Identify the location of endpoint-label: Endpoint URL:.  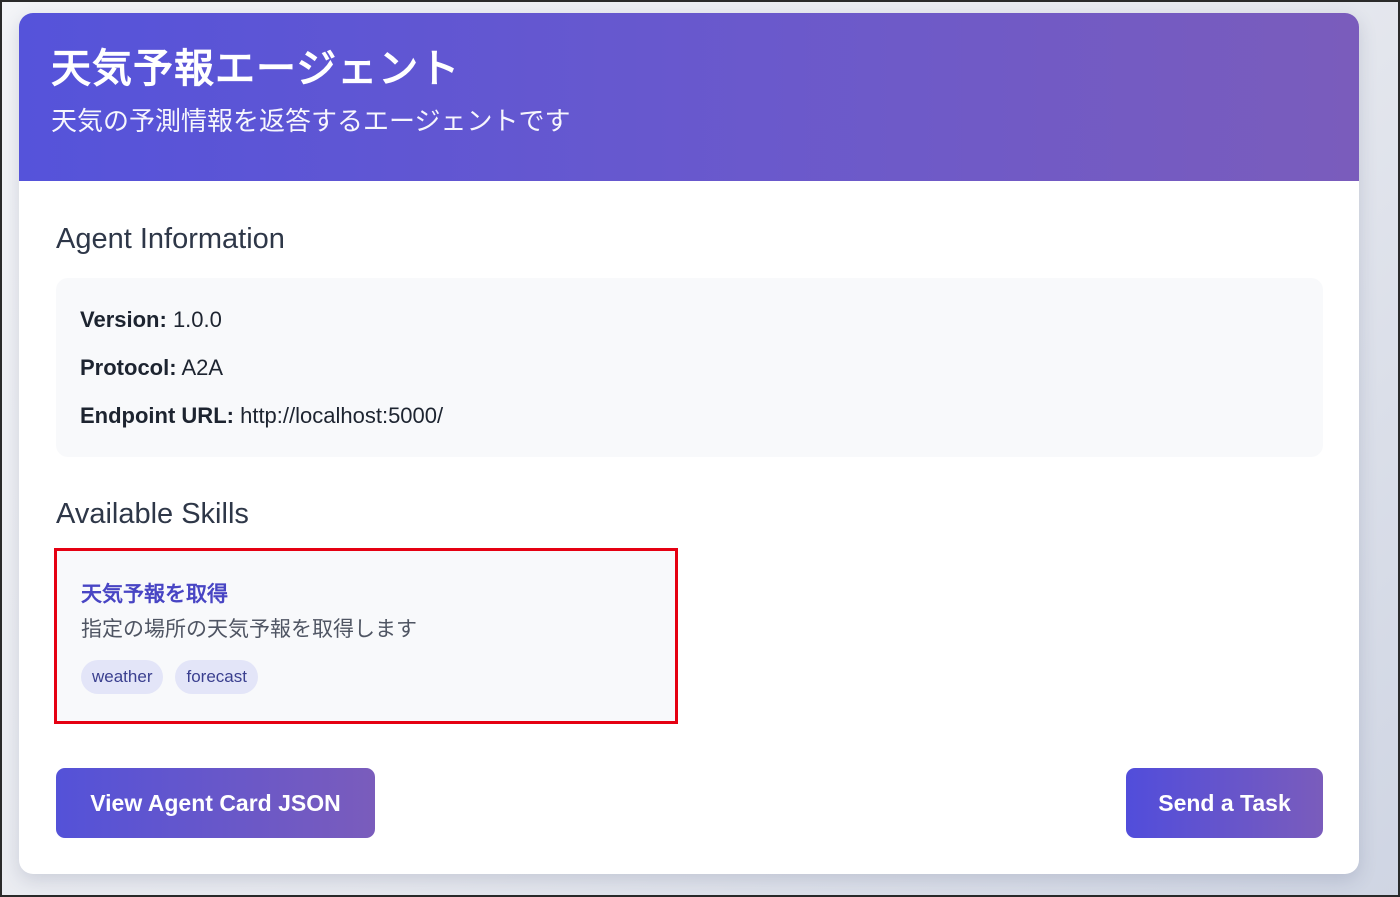
(157, 415).